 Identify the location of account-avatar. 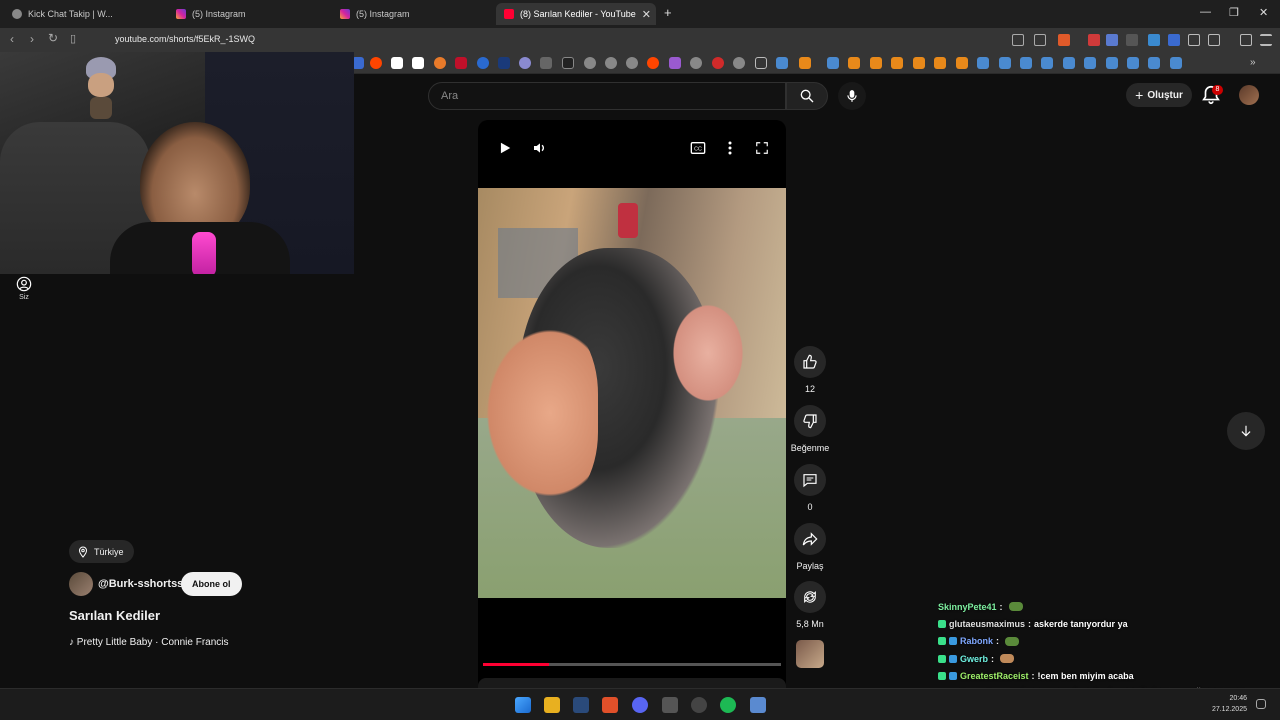
(1249, 95).